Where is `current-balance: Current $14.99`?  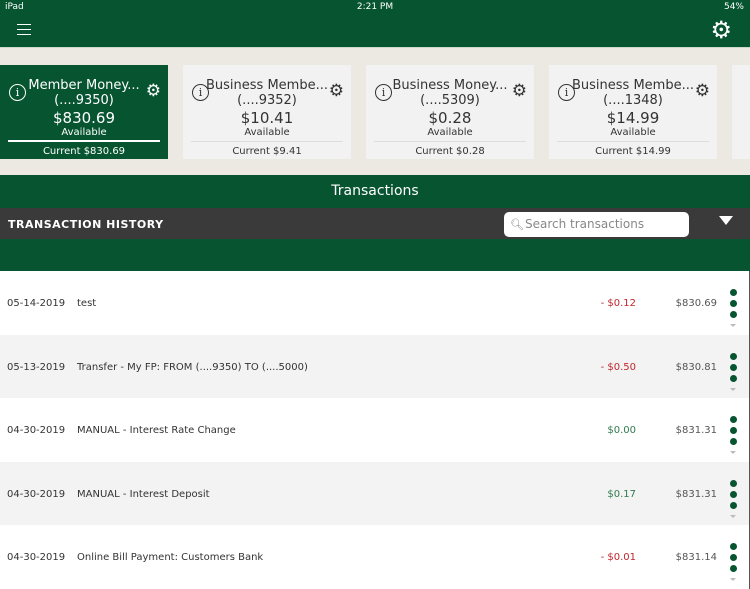 current-balance: Current $14.99 is located at coordinates (633, 150).